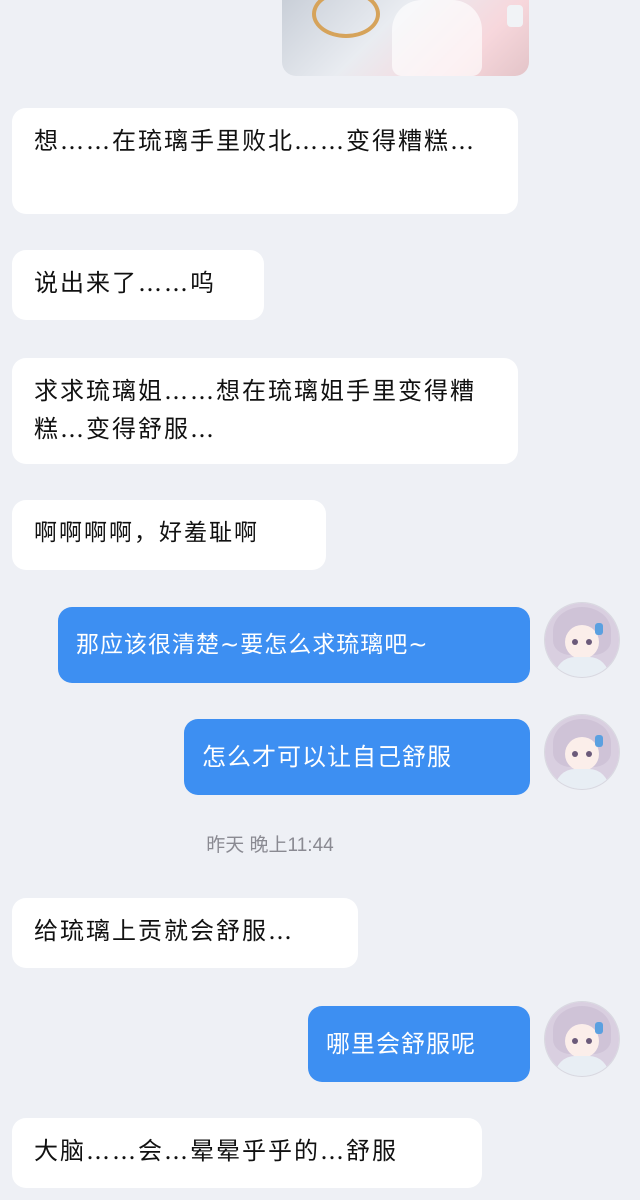  I want to click on outgoing-message: 那应该很清楚~要怎么求琉璃吧~, so click(294, 645).